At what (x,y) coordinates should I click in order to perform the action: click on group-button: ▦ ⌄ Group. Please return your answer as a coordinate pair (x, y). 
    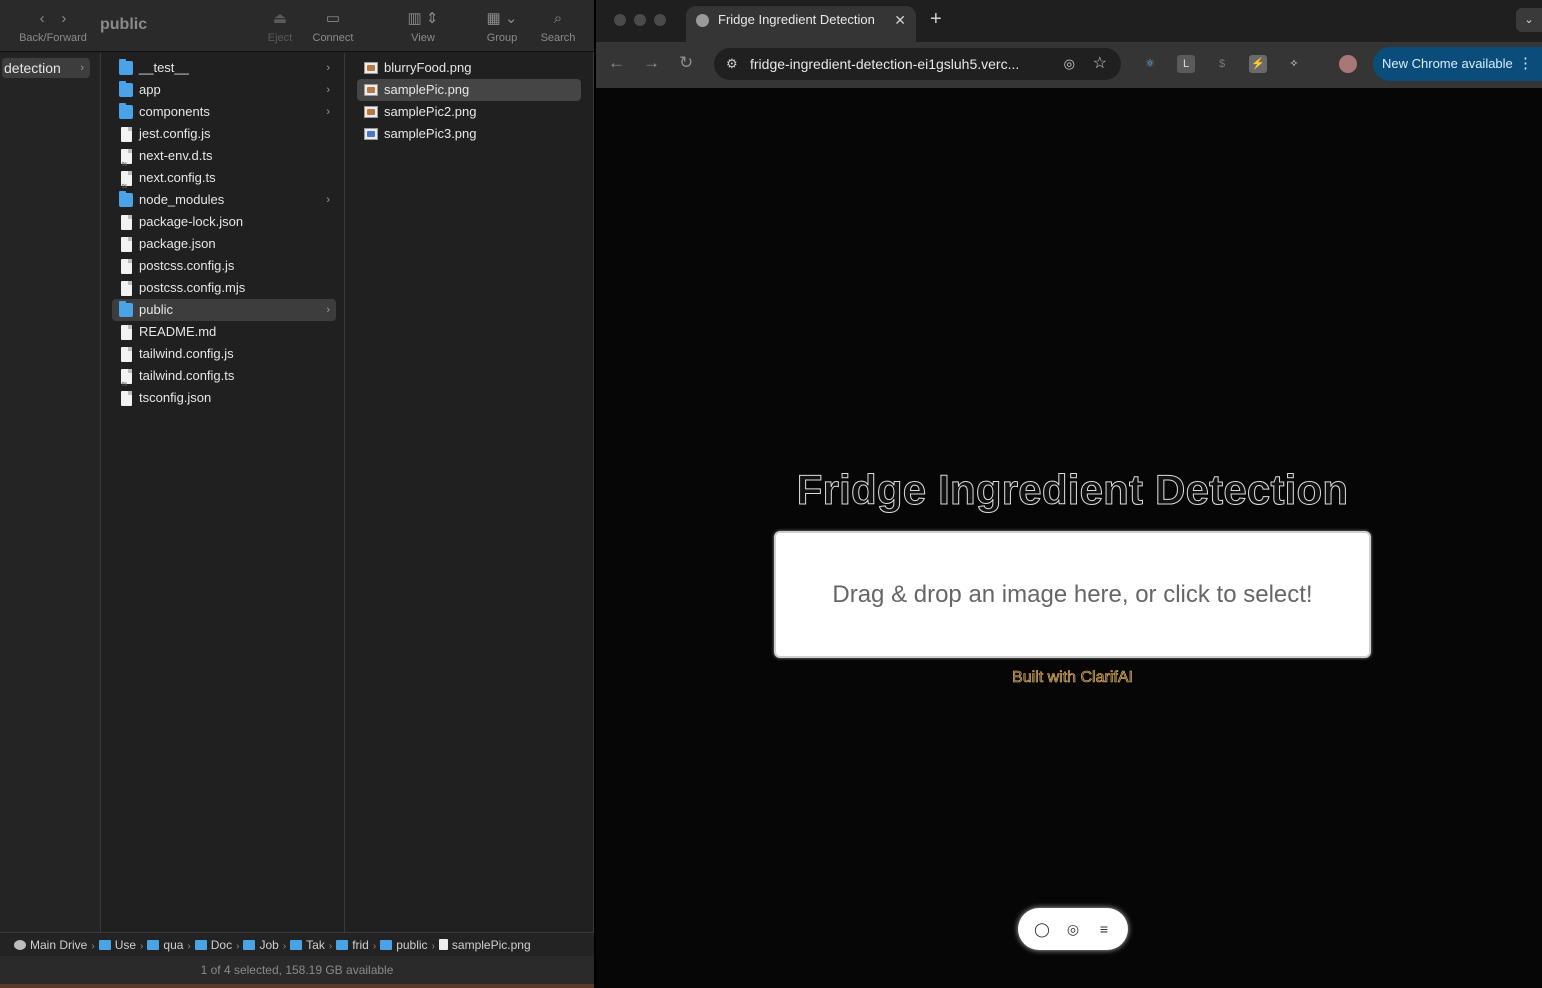
    Looking at the image, I should click on (502, 26).